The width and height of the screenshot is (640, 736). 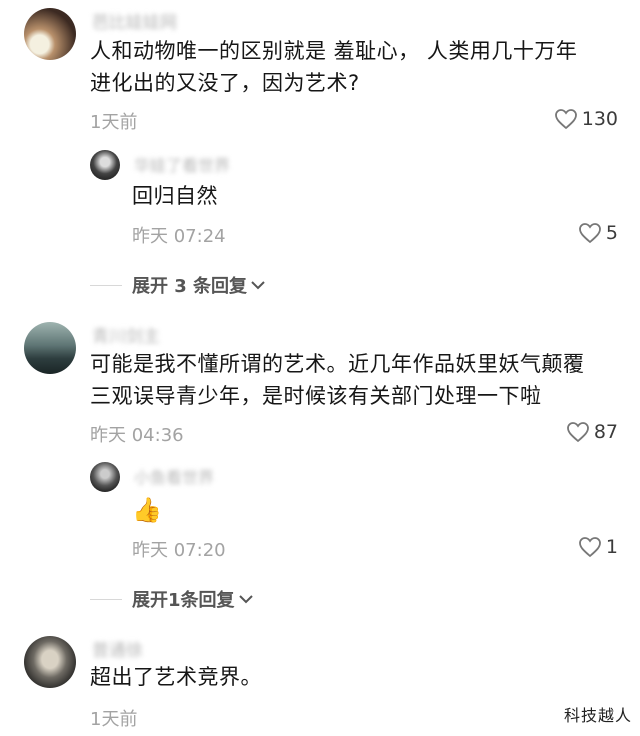 I want to click on watermark: 科技越人, so click(x=597, y=715).